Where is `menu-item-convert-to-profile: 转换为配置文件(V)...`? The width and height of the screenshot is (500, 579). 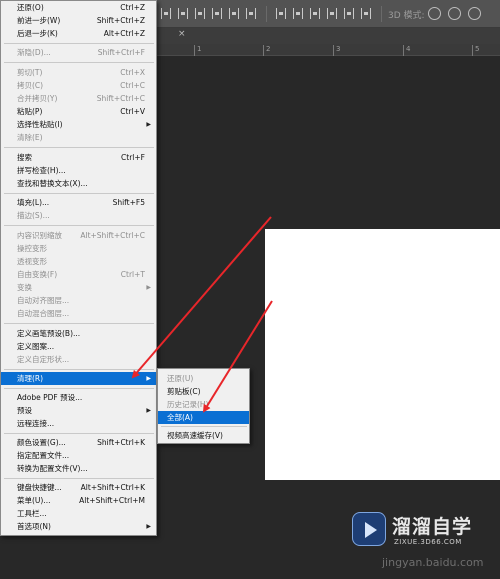
menu-item-convert-to-profile: 转换为配置文件(V)... is located at coordinates (78, 468).